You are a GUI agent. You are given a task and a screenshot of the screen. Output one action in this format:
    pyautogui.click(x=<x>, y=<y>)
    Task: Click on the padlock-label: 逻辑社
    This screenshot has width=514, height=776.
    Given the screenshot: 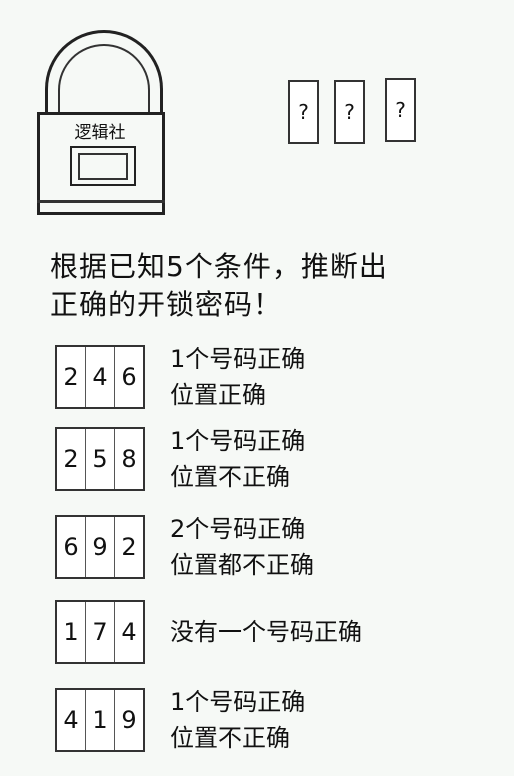 What is the action you would take?
    pyautogui.click(x=100, y=133)
    